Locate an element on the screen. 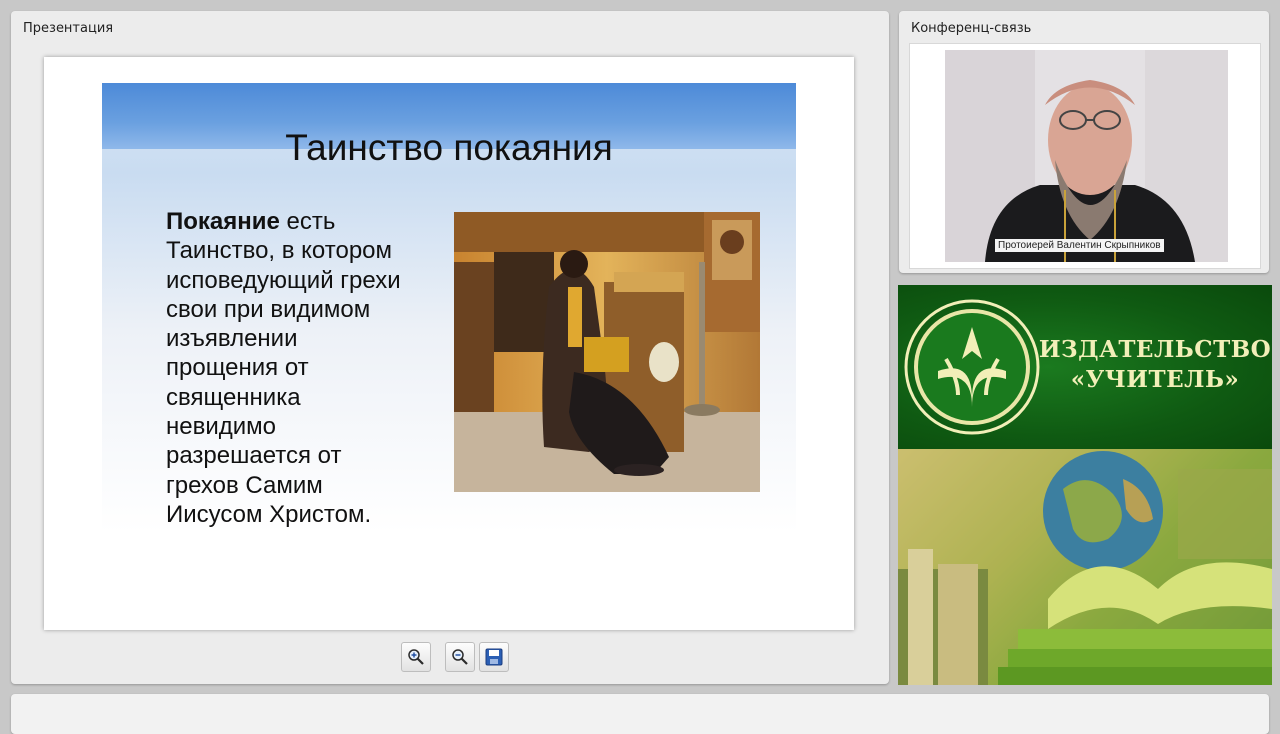  slide-text-line: исповедующий грехи is located at coordinates (283, 280).